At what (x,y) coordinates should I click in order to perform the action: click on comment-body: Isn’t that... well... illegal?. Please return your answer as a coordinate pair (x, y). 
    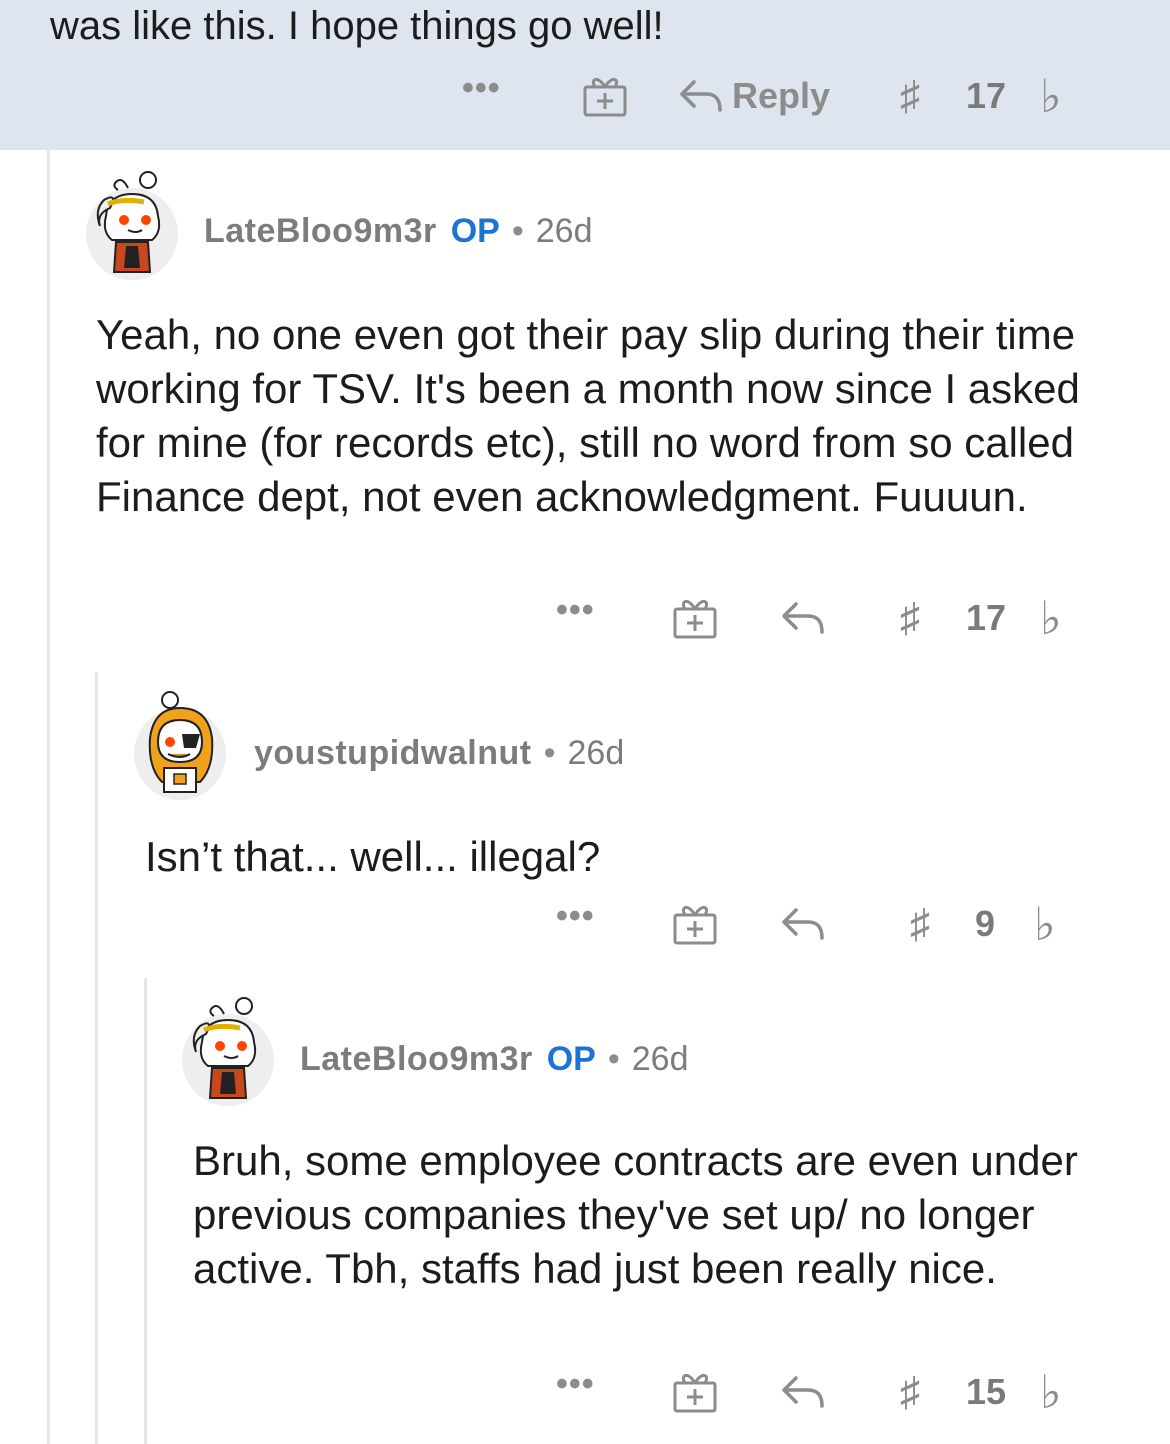
    Looking at the image, I should click on (373, 856).